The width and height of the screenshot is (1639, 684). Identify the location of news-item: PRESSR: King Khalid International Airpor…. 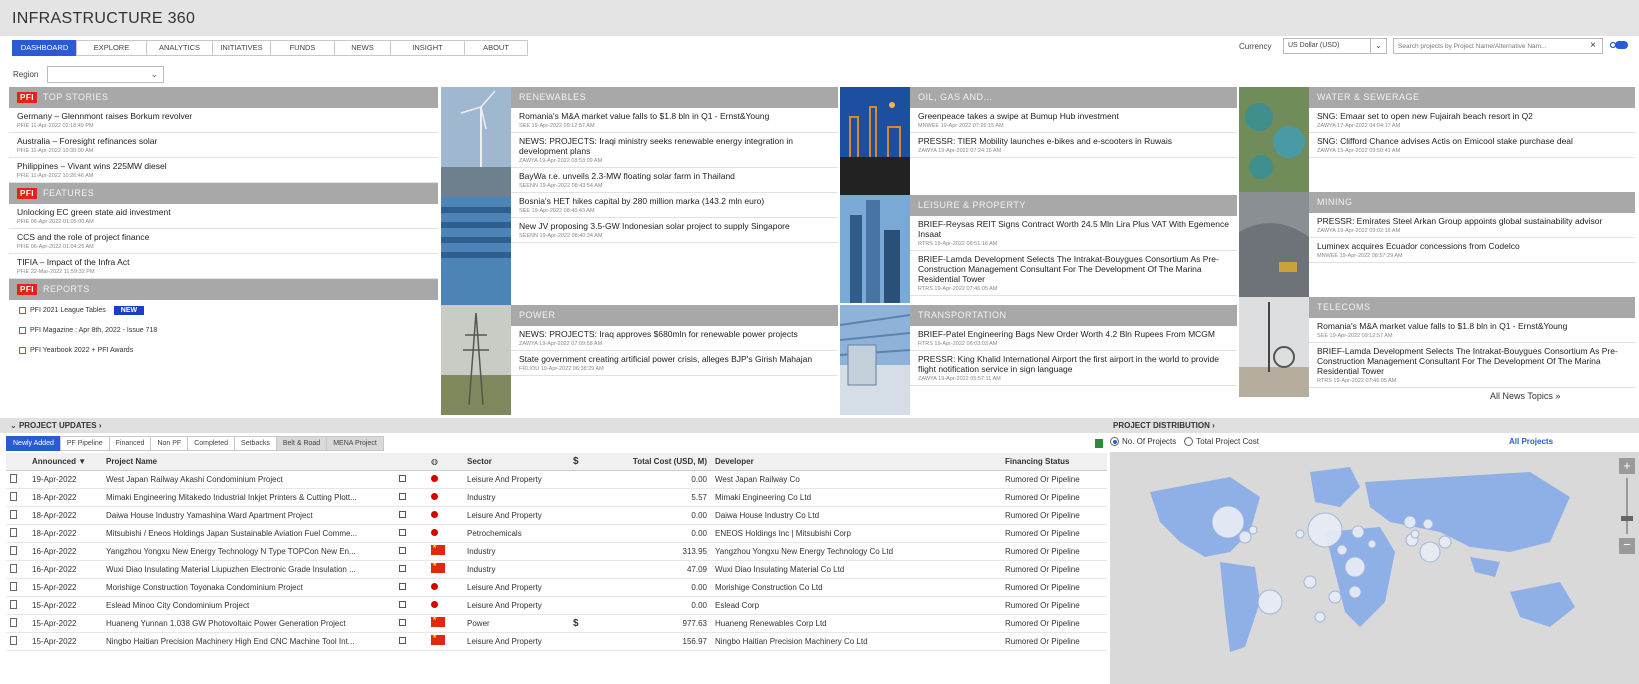
(1073, 368).